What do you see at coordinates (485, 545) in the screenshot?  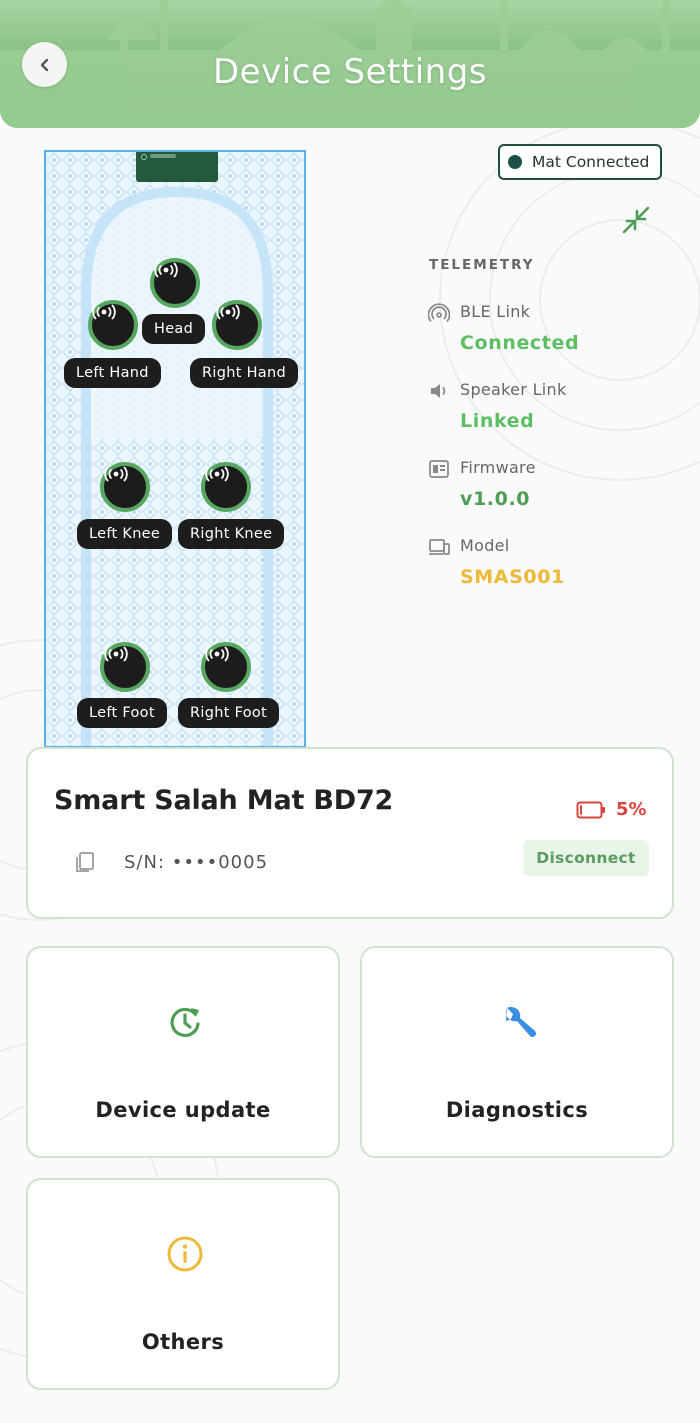 I see `model-label: Model` at bounding box center [485, 545].